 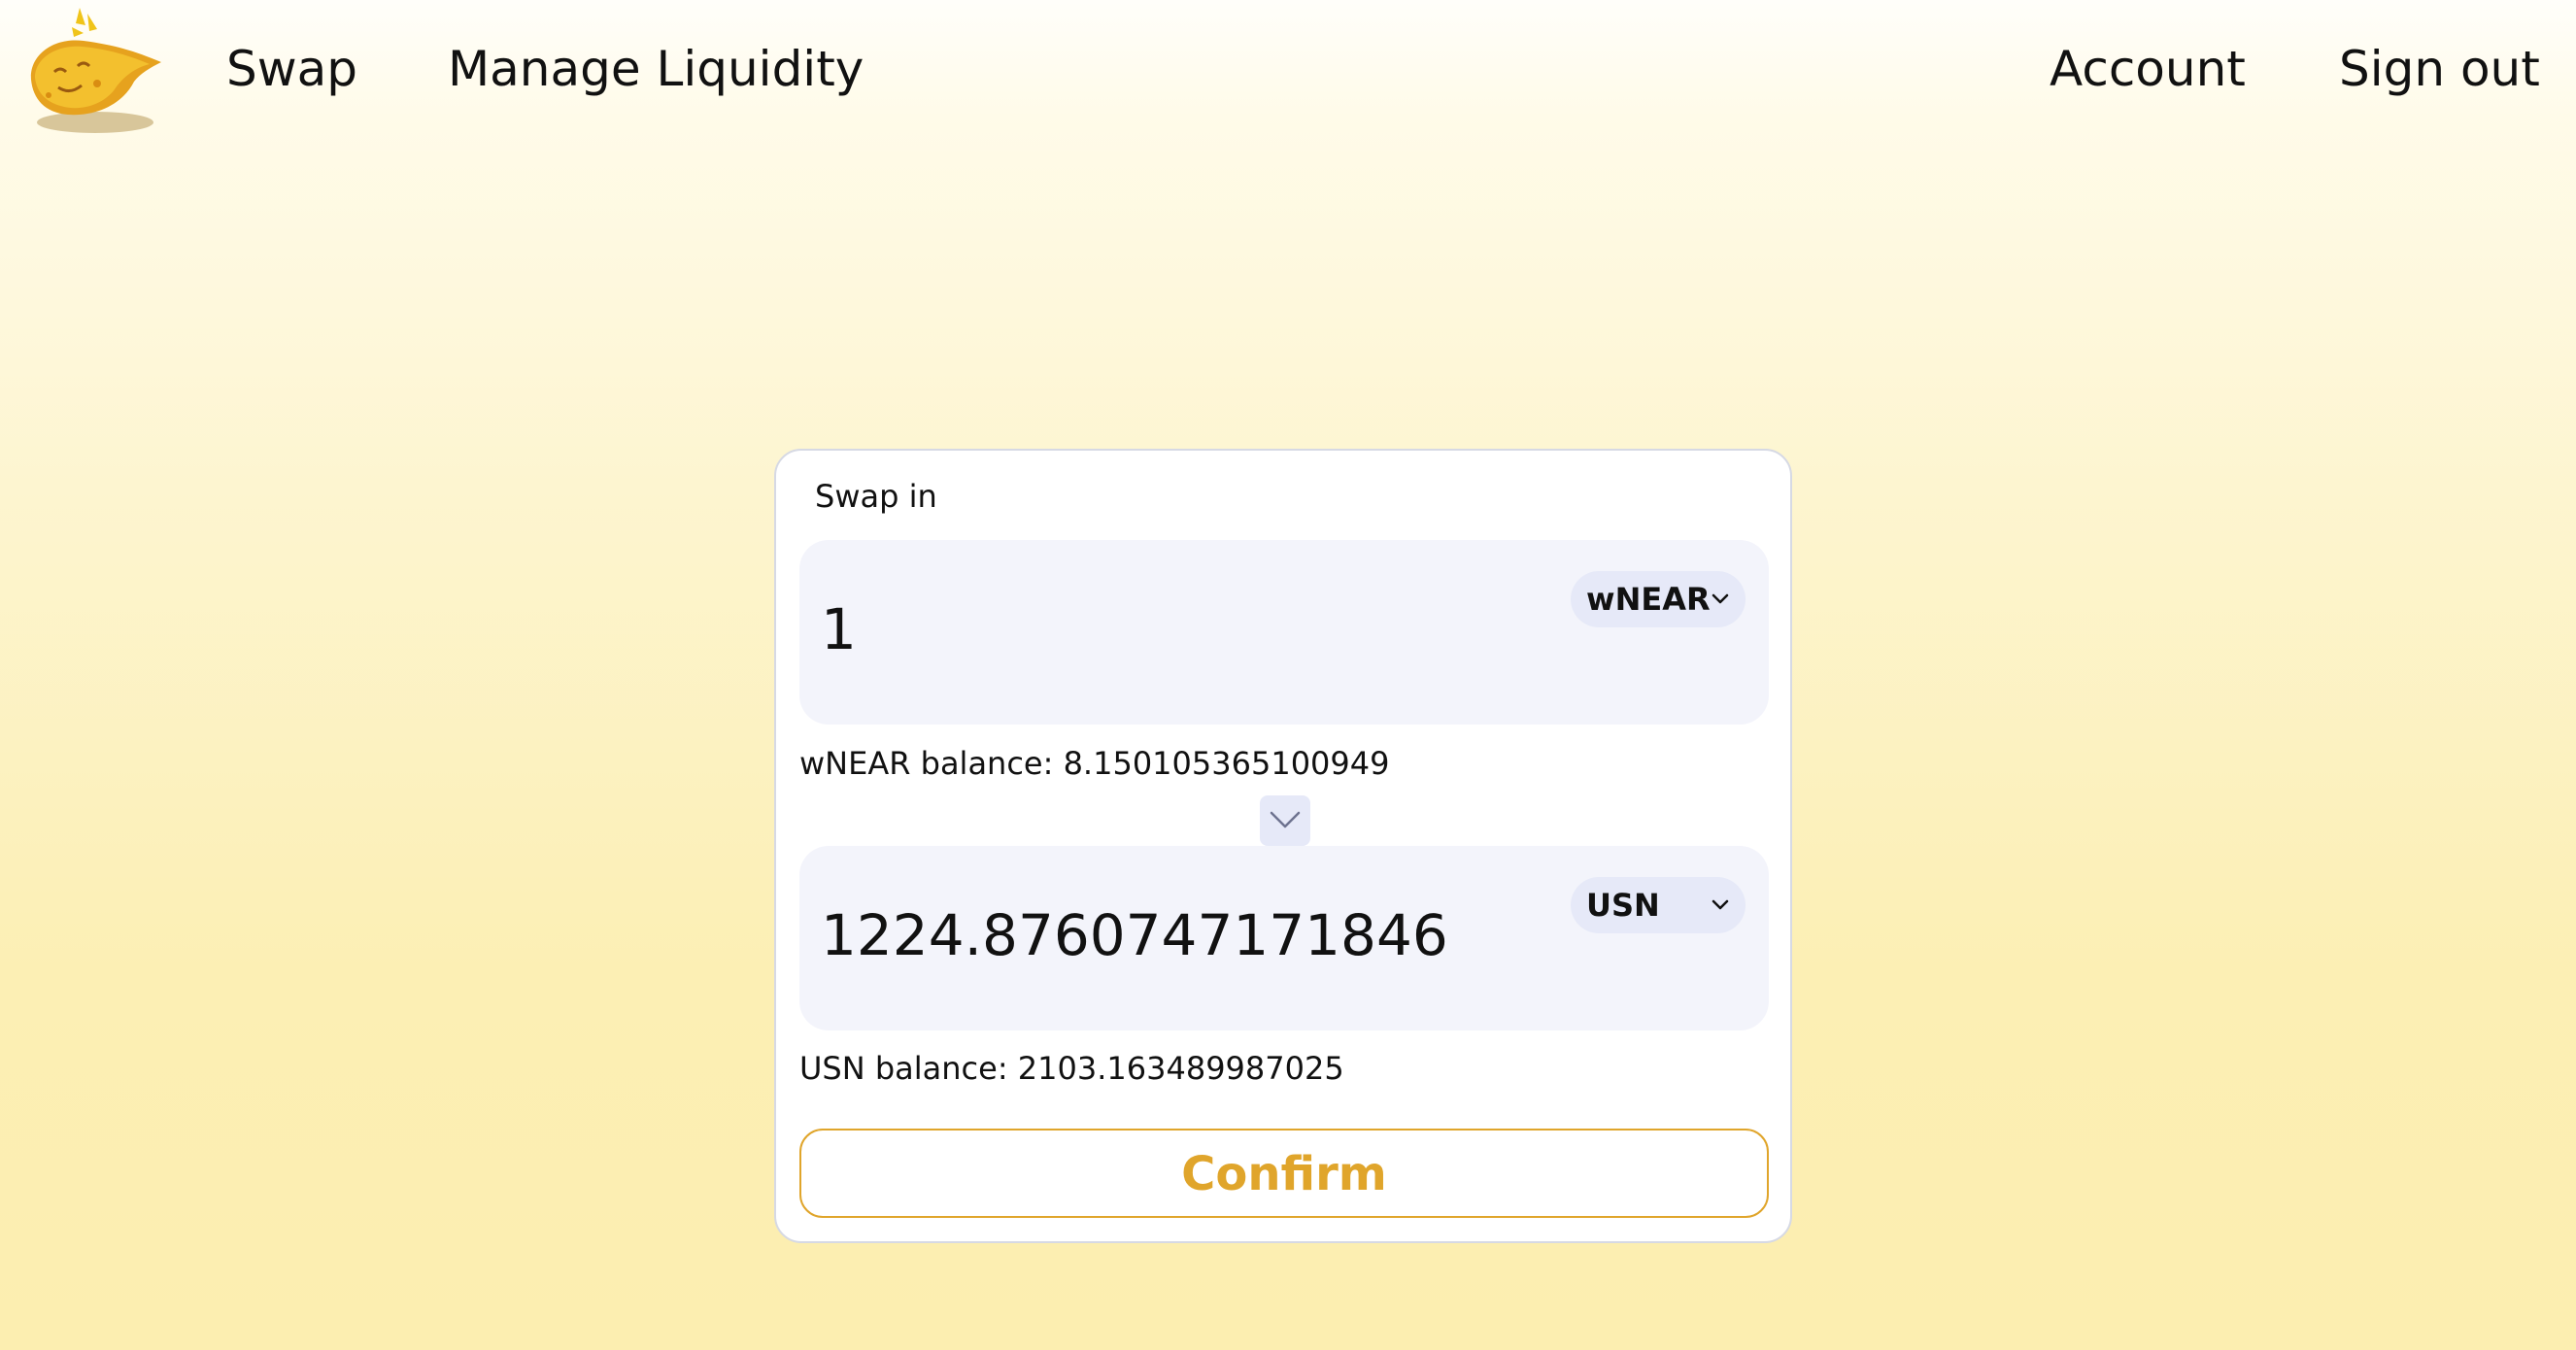 I want to click on swap-input-field: 1 wNEAR, so click(x=1284, y=632).